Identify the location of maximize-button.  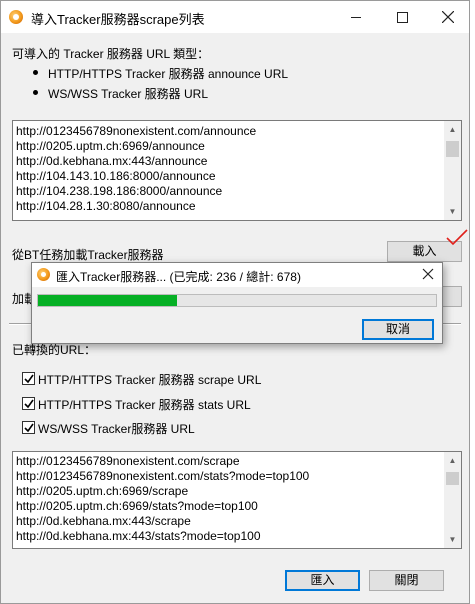
(402, 17).